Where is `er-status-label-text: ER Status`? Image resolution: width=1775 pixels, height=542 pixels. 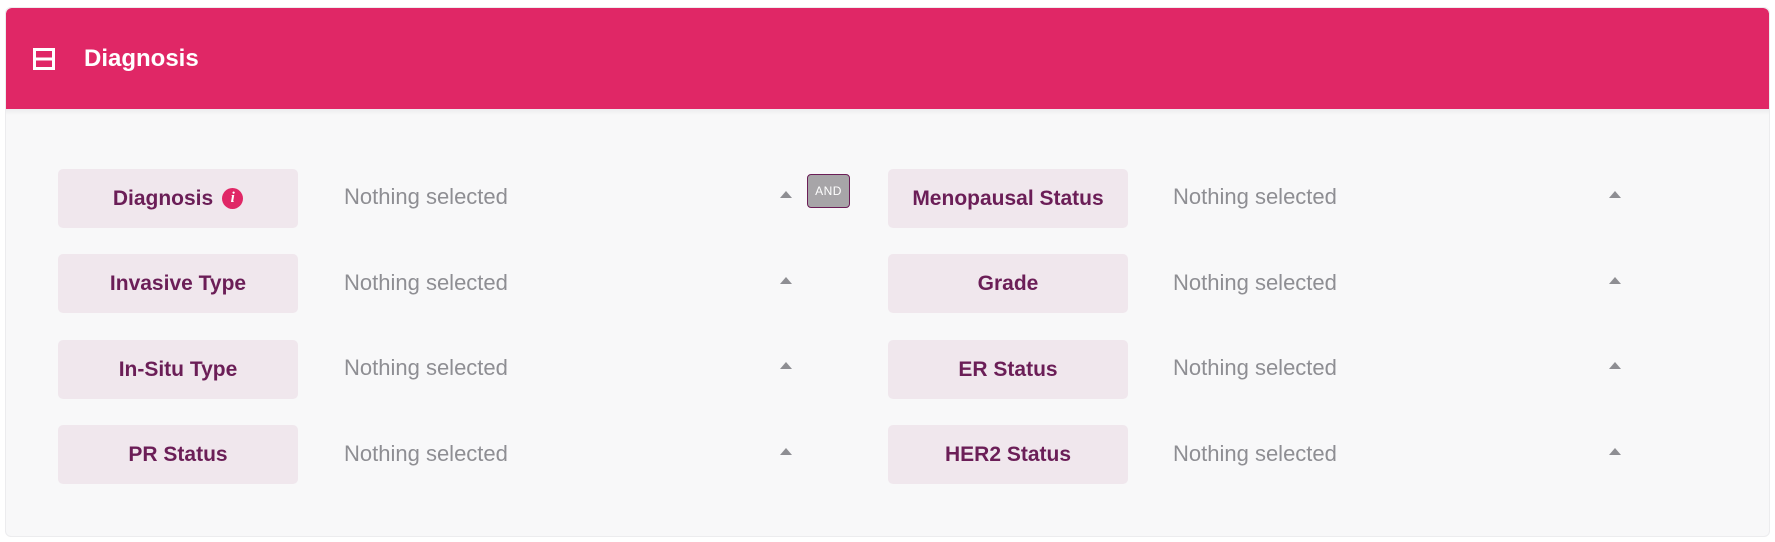 er-status-label-text: ER Status is located at coordinates (1008, 369).